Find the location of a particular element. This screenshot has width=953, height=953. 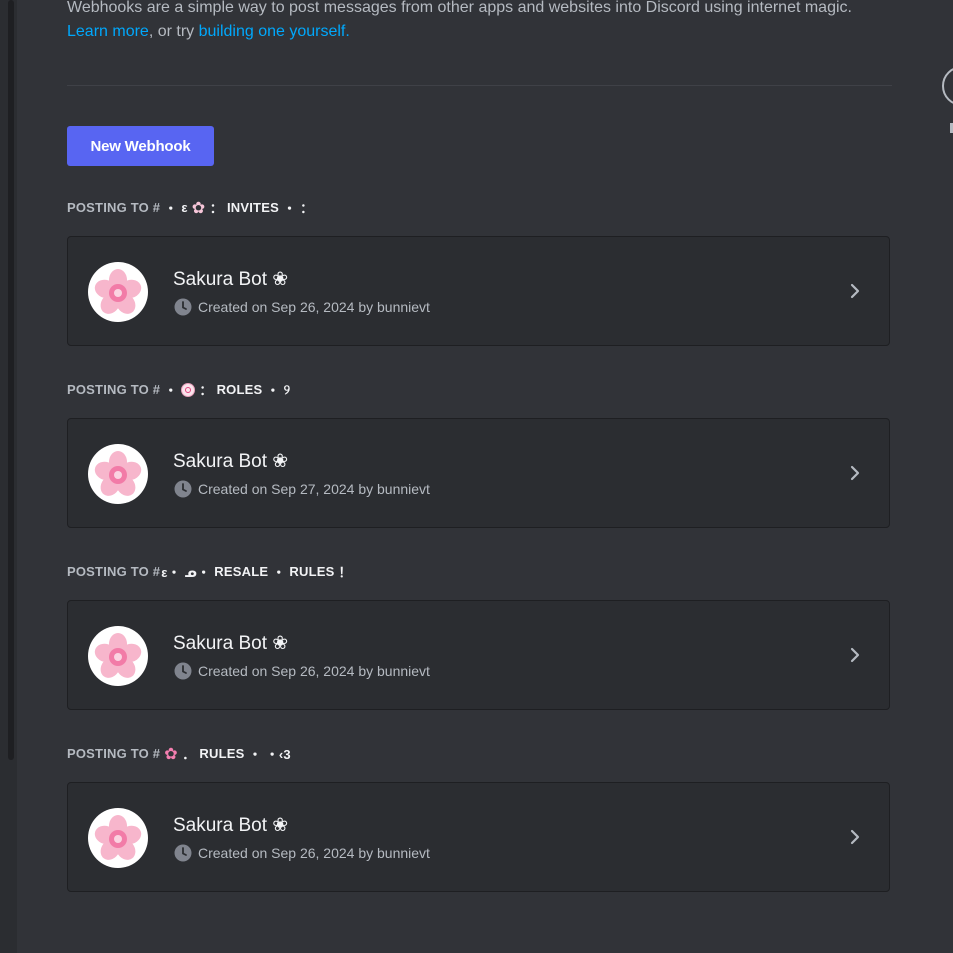

pink-flower-emoji-icon is located at coordinates (171, 754).